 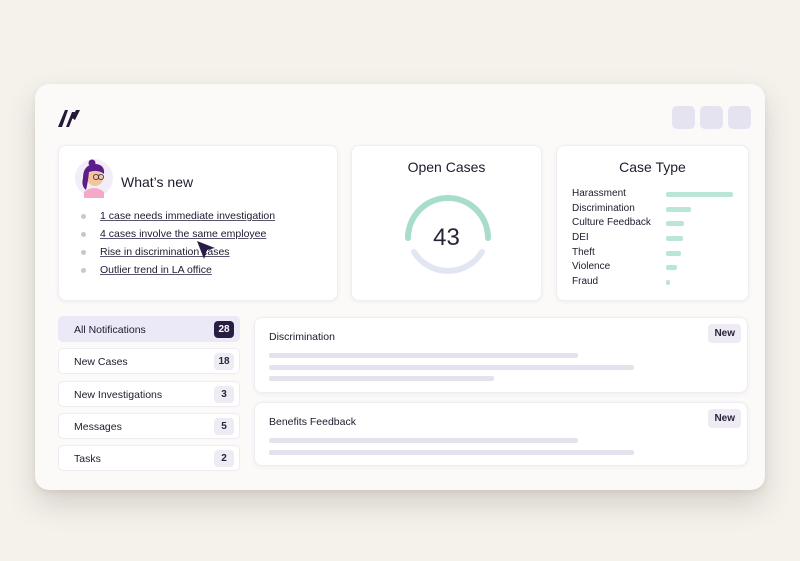 I want to click on case-type-label: Harassment, so click(x=599, y=193).